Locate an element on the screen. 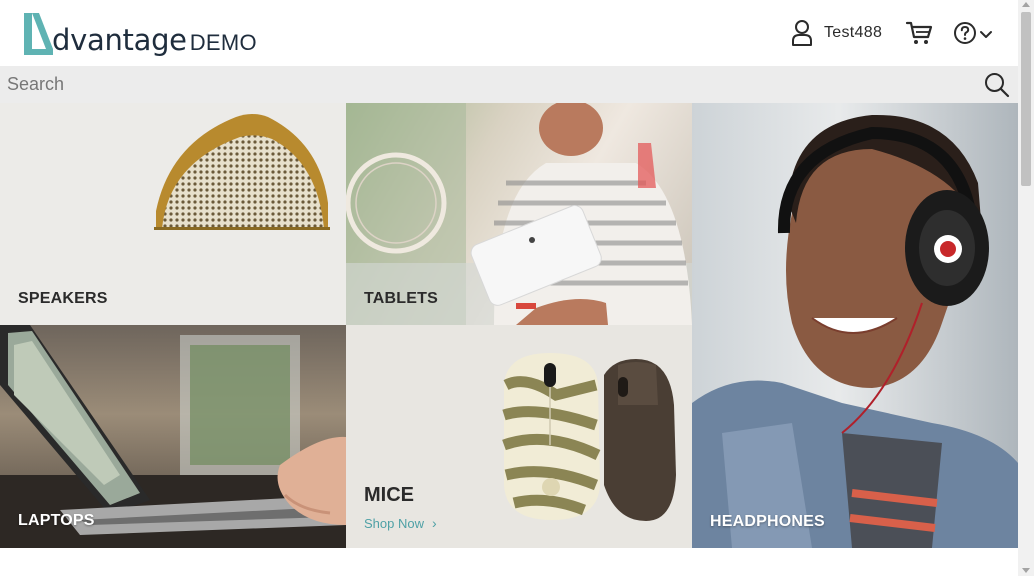  chevron-right-icon: › is located at coordinates (434, 523).